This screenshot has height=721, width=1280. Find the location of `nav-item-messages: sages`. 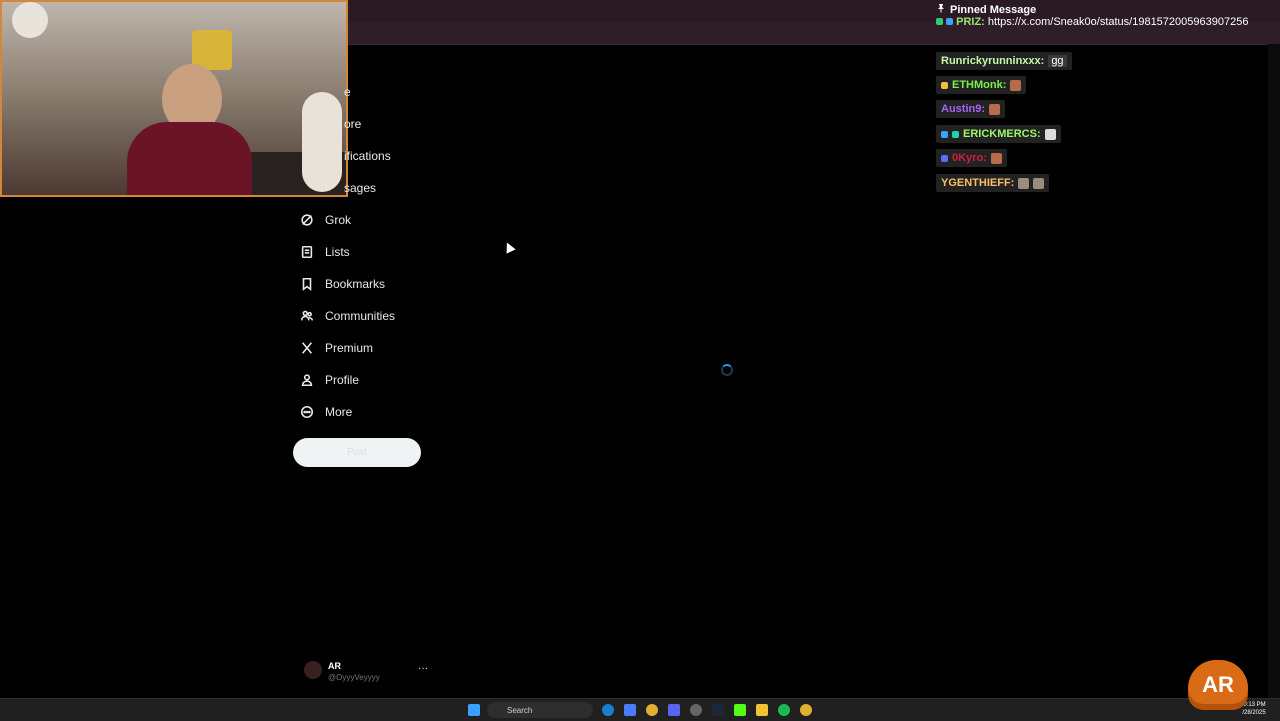

nav-item-messages: sages is located at coordinates (360, 188).